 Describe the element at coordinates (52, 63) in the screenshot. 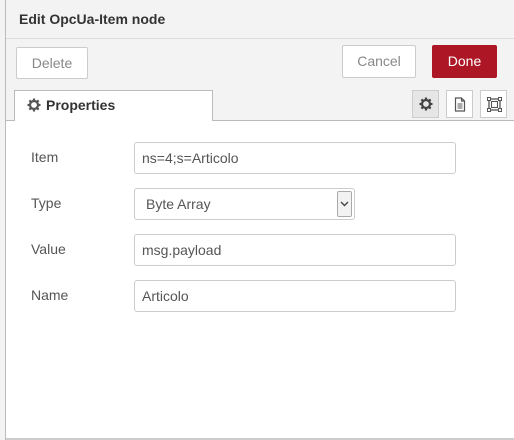

I see `delete-button: Delete` at that location.